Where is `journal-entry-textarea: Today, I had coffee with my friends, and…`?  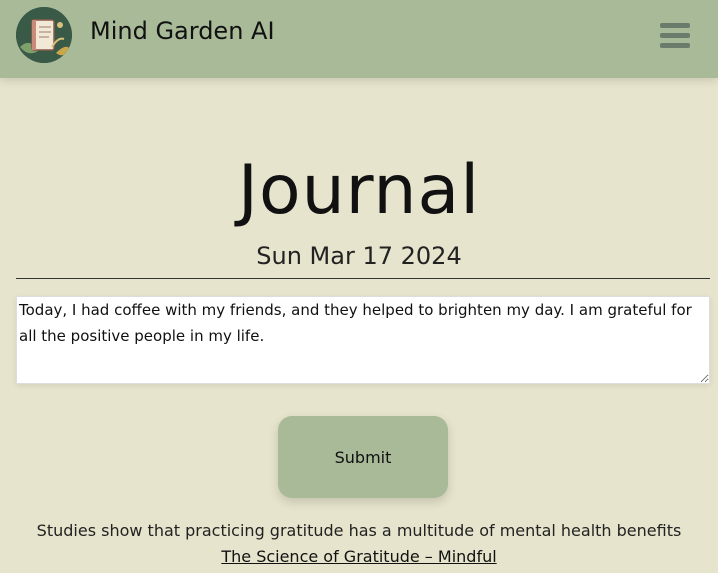 journal-entry-textarea: Today, I had coffee with my friends, and… is located at coordinates (363, 340).